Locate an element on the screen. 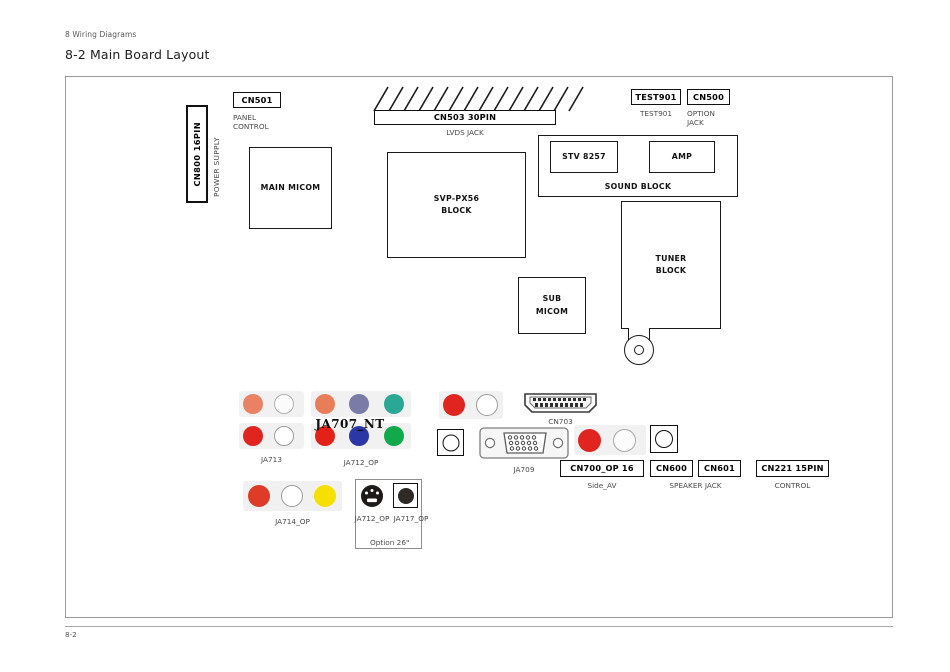 Image resolution: width=950 pixels, height=672 pixels. sub-micom-label-line1: SUB is located at coordinates (552, 299).